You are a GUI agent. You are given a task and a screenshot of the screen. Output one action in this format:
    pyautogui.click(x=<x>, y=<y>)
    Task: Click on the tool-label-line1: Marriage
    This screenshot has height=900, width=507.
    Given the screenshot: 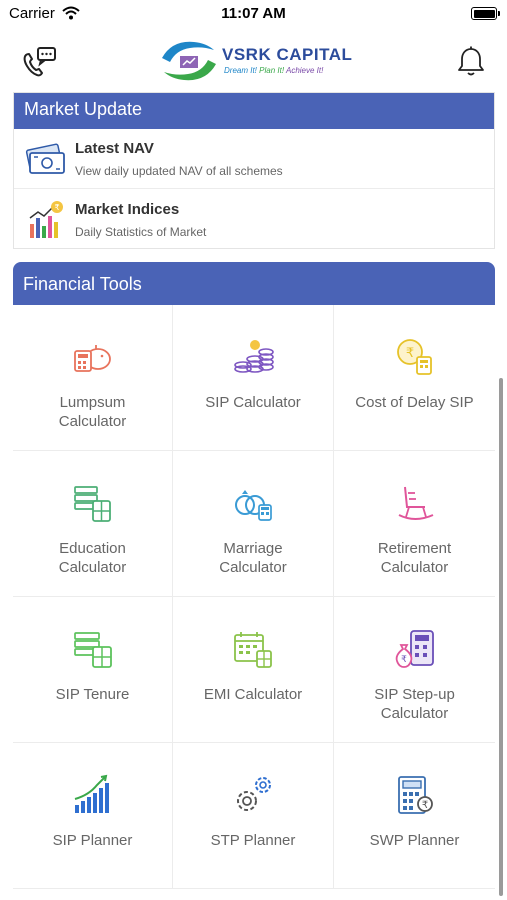 What is the action you would take?
    pyautogui.click(x=253, y=548)
    